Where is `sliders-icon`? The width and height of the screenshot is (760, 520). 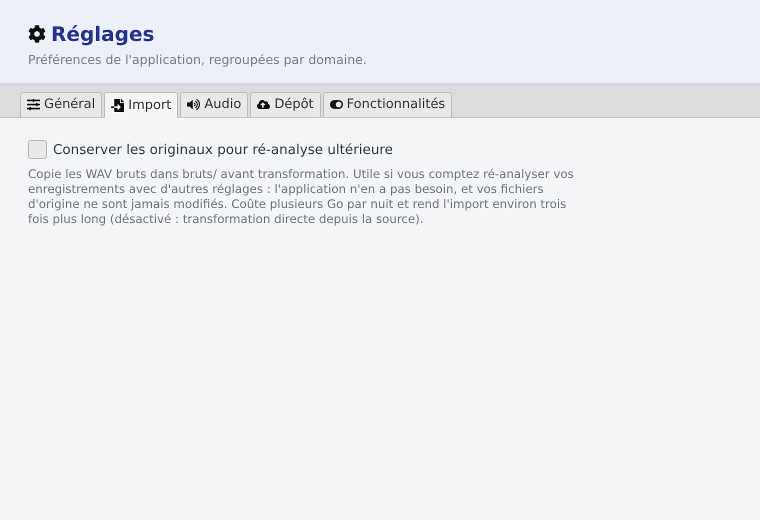 sliders-icon is located at coordinates (33, 104).